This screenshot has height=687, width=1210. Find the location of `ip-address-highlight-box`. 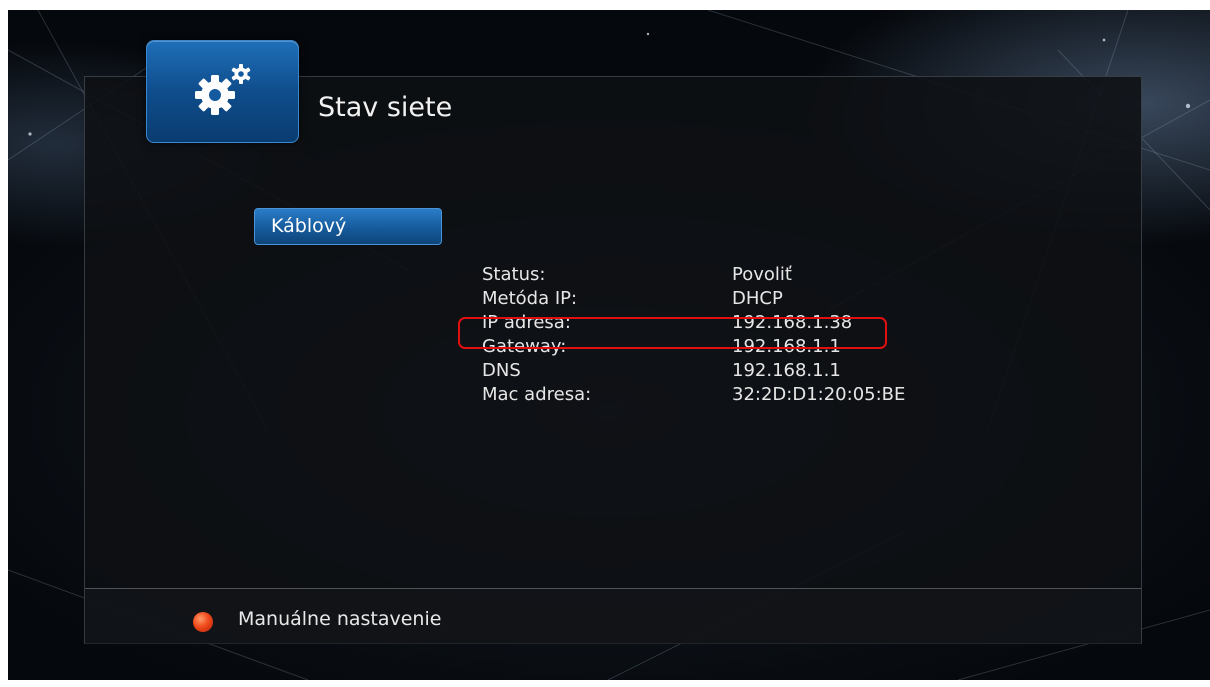

ip-address-highlight-box is located at coordinates (672, 333).